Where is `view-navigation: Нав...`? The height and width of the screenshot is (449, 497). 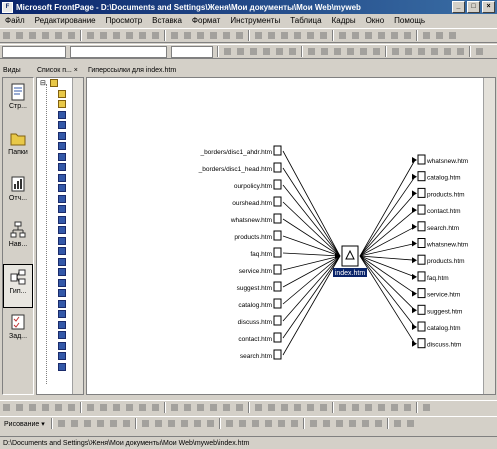 view-navigation: Нав... is located at coordinates (18, 240).